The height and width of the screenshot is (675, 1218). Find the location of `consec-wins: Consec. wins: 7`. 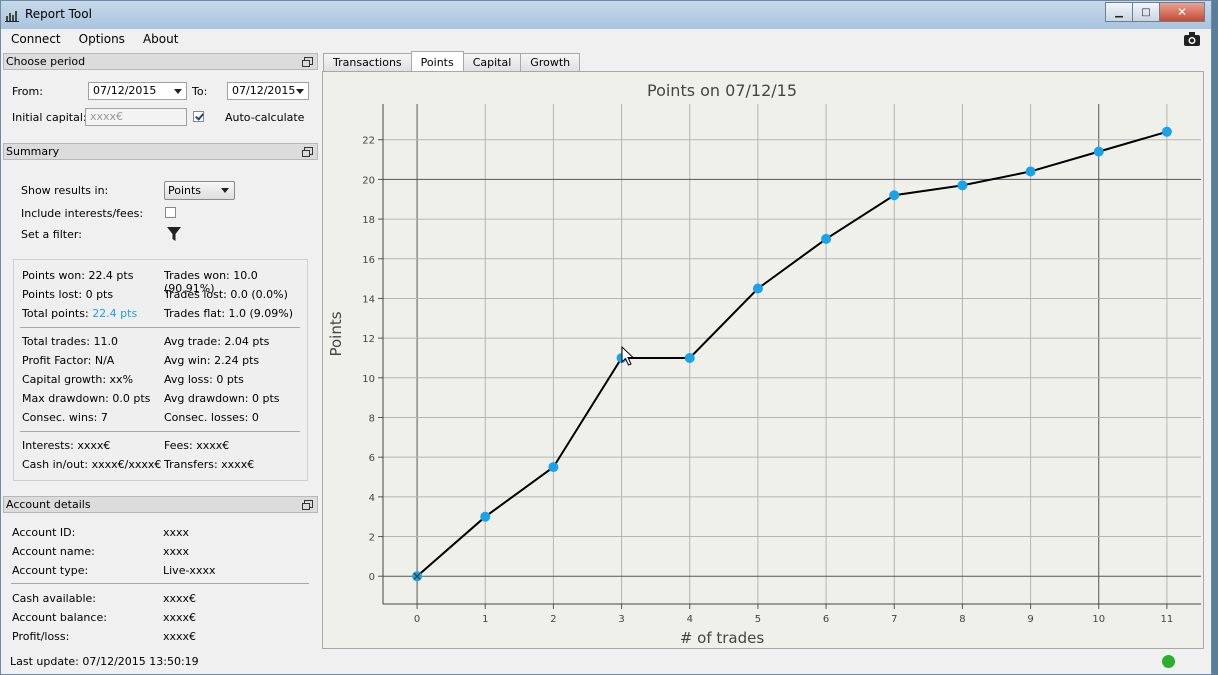

consec-wins: Consec. wins: 7 is located at coordinates (65, 417).